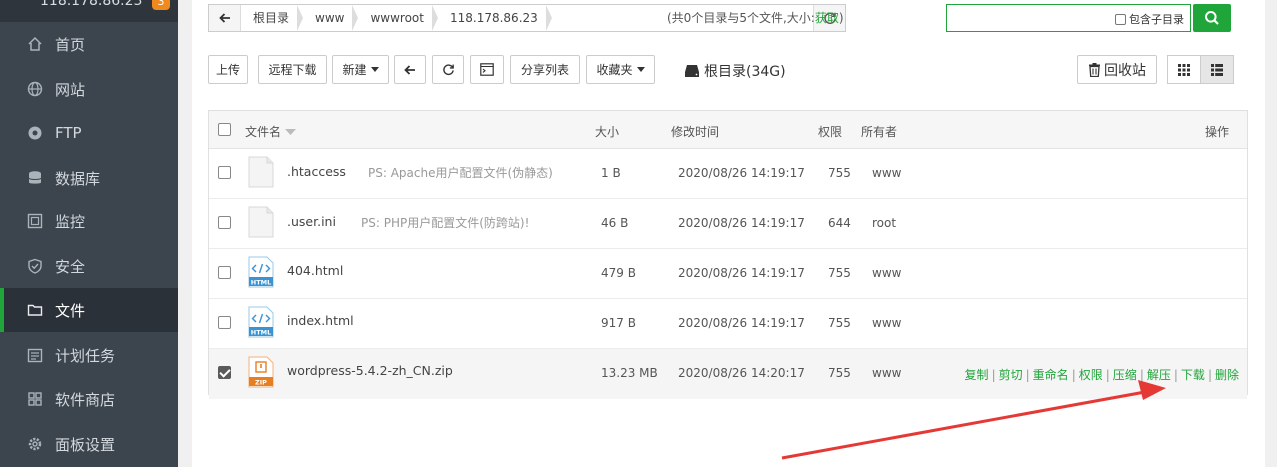  What do you see at coordinates (161, 5) in the screenshot?
I see `notification-badge: 3` at bounding box center [161, 5].